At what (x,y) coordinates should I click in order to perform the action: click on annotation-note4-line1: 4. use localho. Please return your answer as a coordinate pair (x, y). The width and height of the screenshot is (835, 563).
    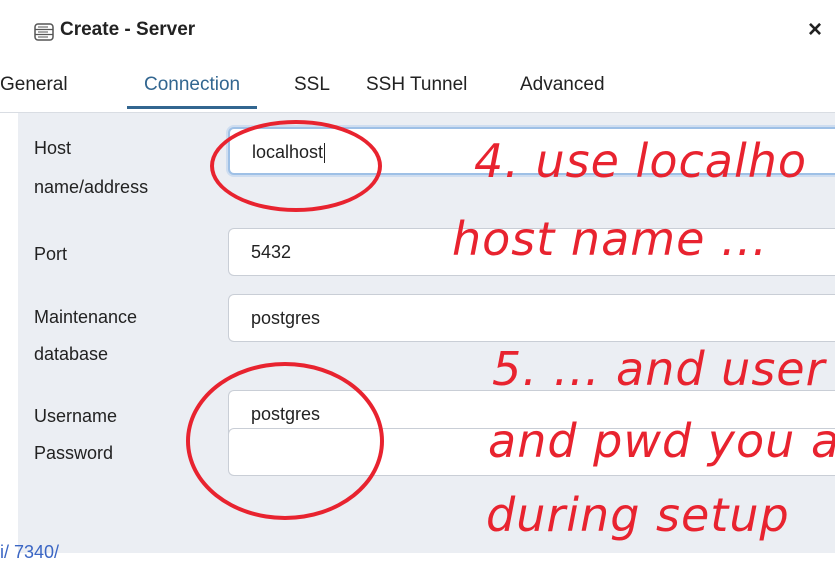
    Looking at the image, I should click on (641, 161).